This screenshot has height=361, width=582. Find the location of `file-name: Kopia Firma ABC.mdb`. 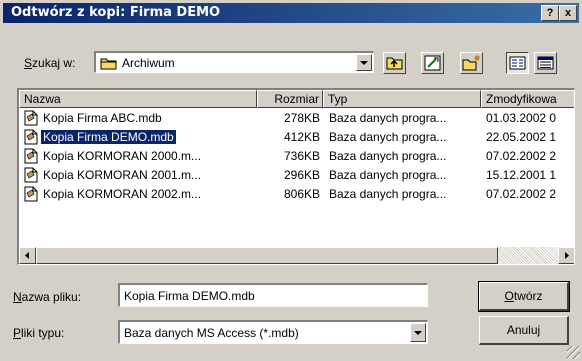

file-name: Kopia Firma ABC.mdb is located at coordinates (102, 118).